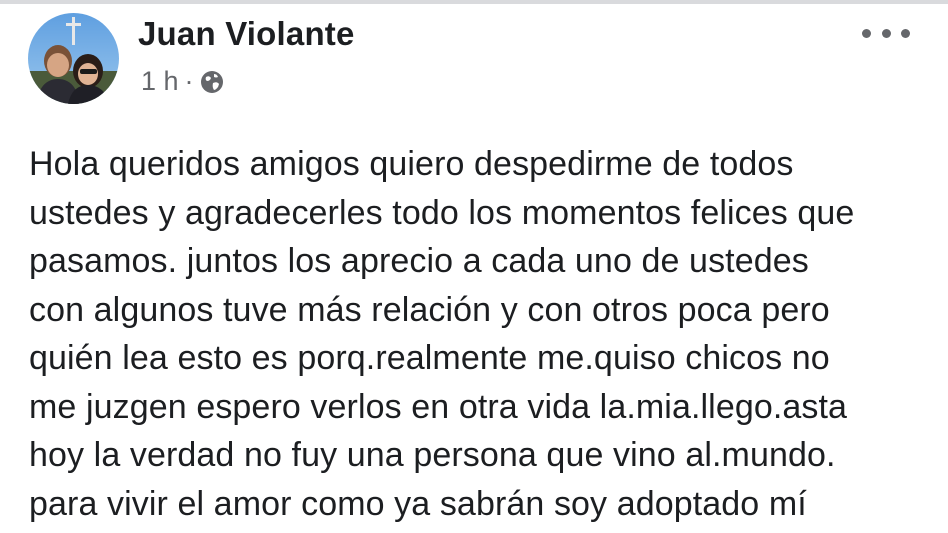 The image size is (948, 533). Describe the element at coordinates (212, 82) in the screenshot. I see `globe-icon` at that location.